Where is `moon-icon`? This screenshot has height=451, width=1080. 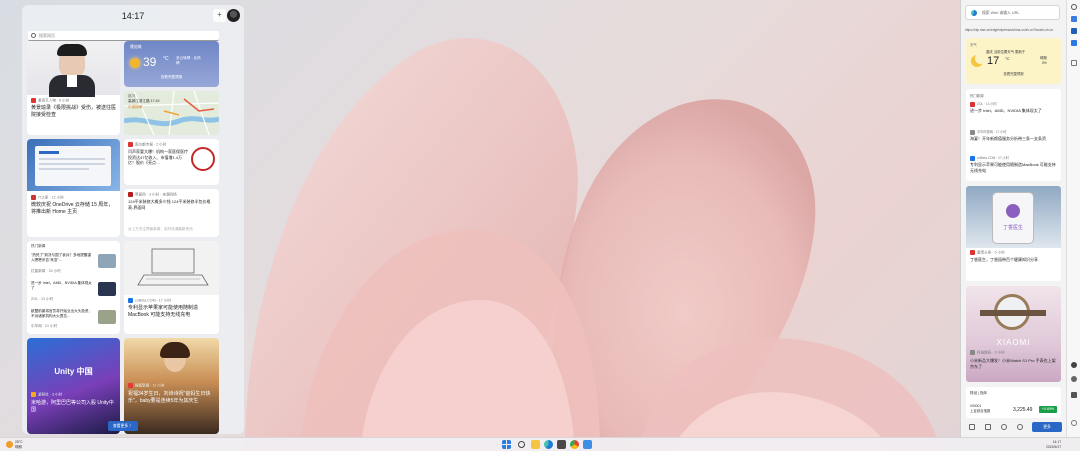
moon-icon is located at coordinates (978, 60).